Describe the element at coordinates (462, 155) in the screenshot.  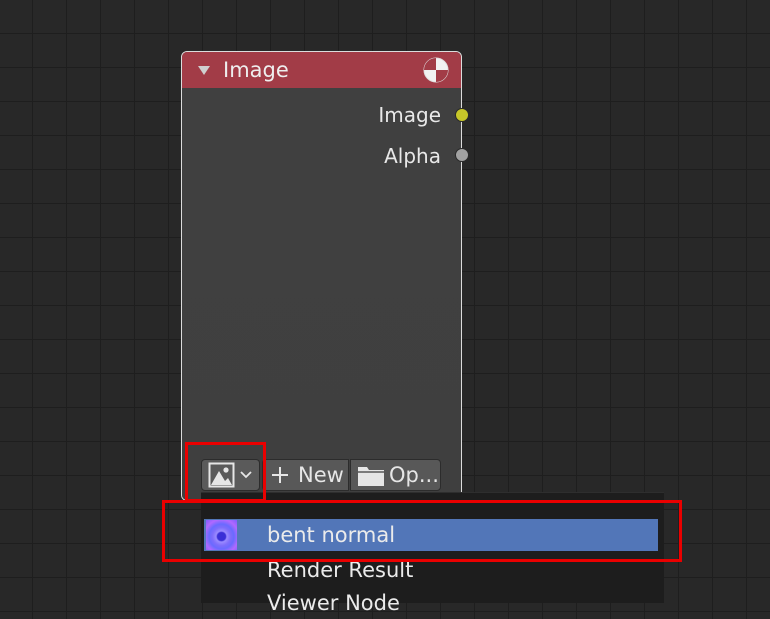
I see `alpha-output-socket` at that location.